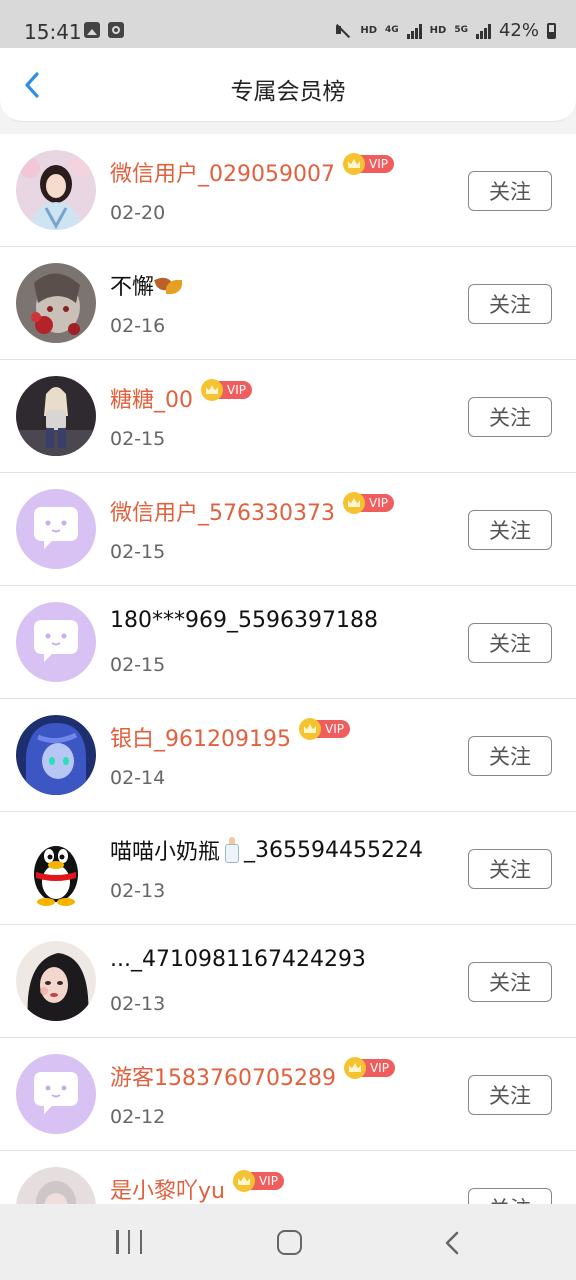  I want to click on list-item: 游客1583760705289 VIP 02-12 关注, so click(288, 1094).